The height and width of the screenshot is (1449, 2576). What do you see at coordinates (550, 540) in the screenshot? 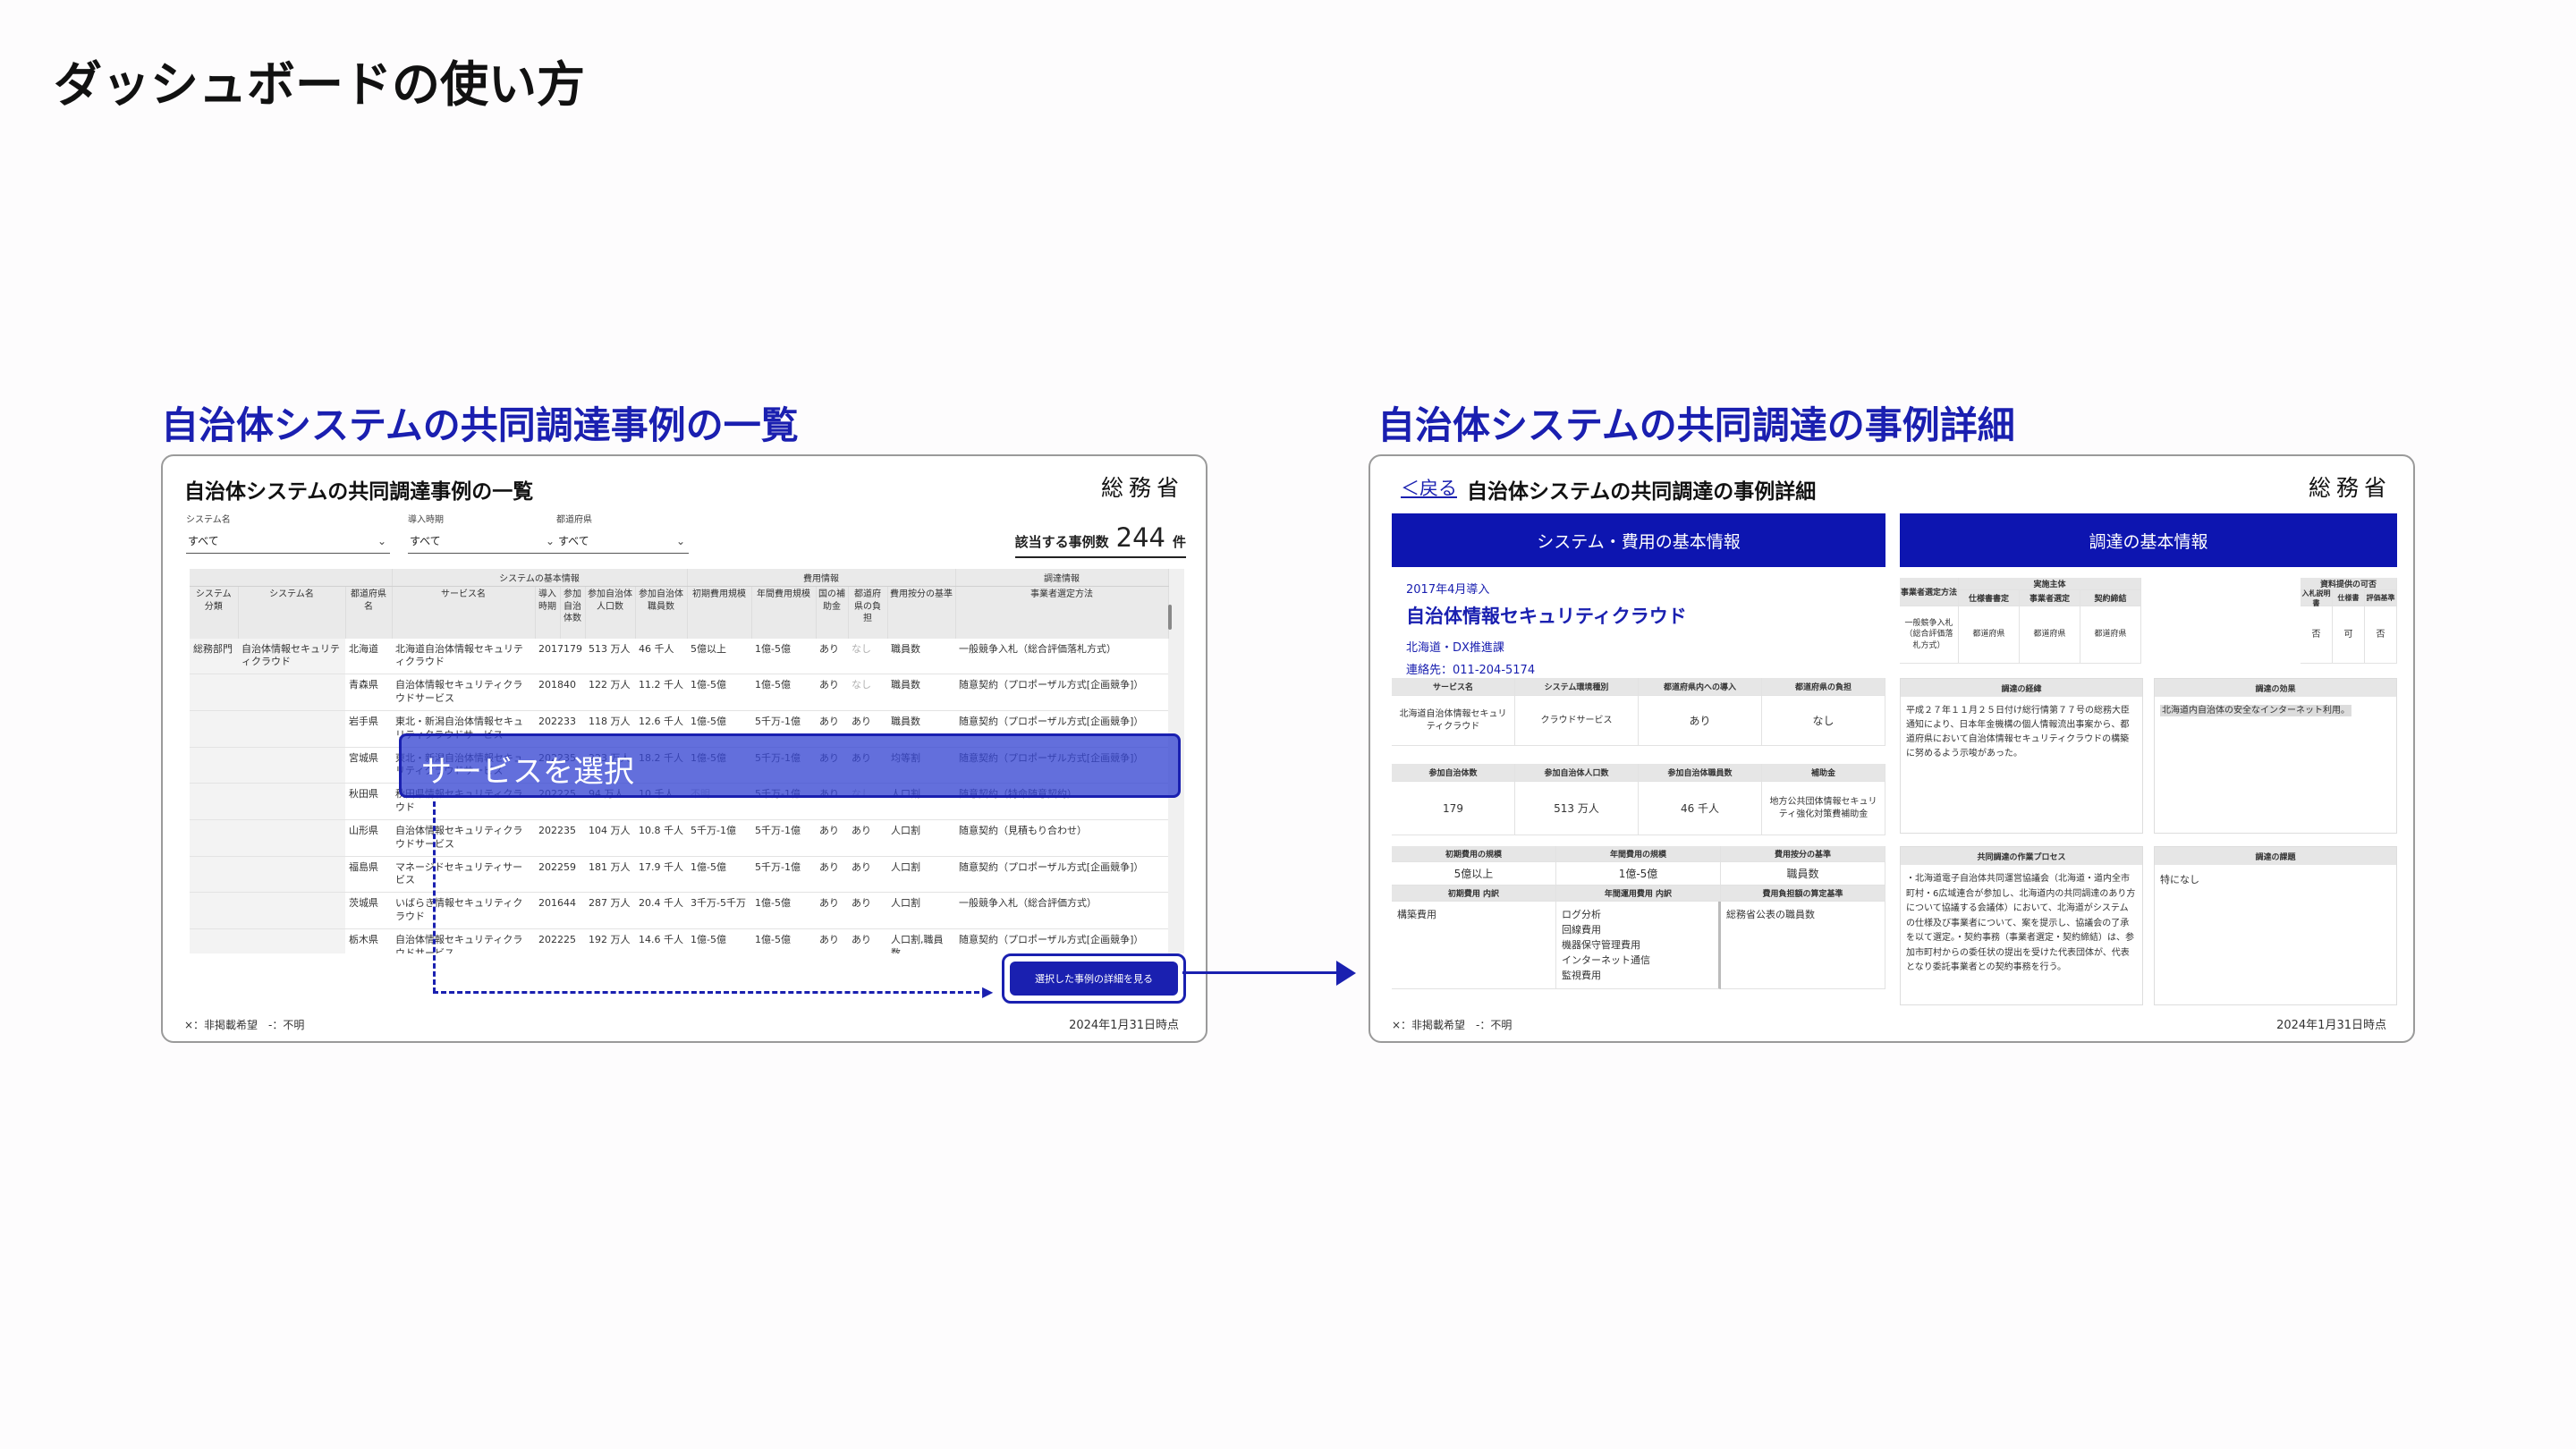
I see `chevron-down-icon: ⌄` at bounding box center [550, 540].